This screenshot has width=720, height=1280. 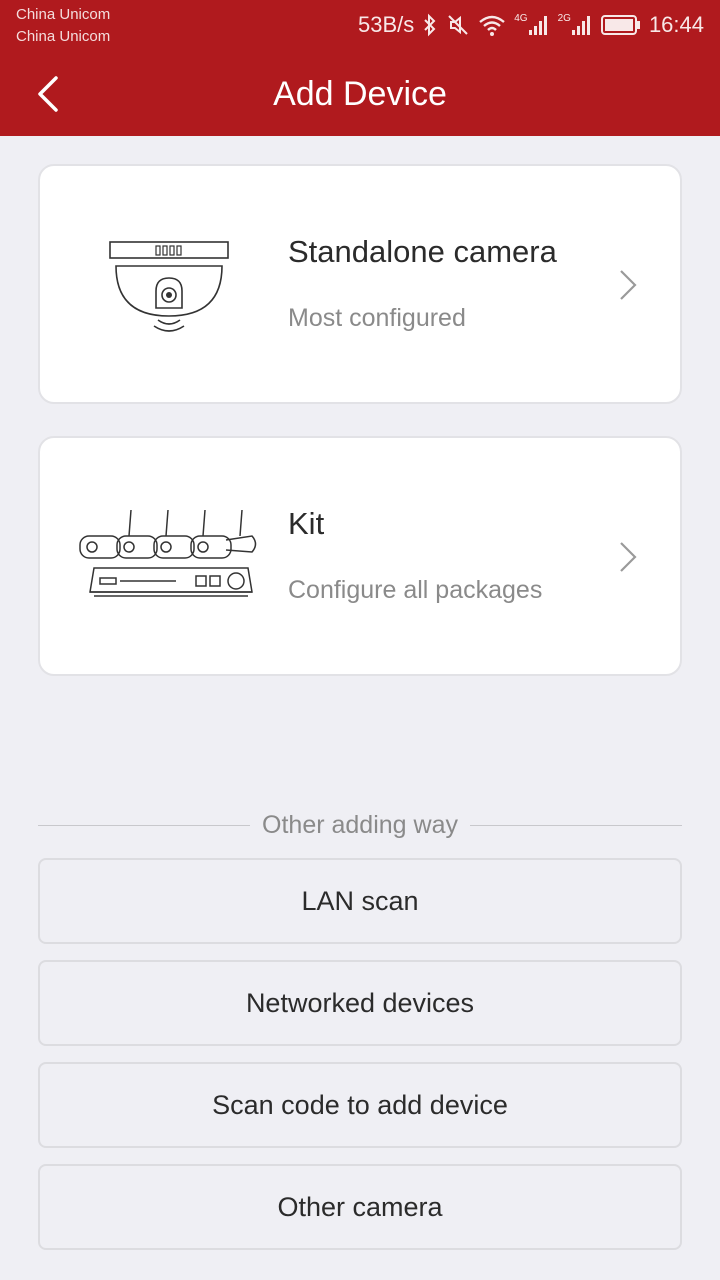 What do you see at coordinates (386, 24) in the screenshot?
I see `net-speed: 53B/s` at bounding box center [386, 24].